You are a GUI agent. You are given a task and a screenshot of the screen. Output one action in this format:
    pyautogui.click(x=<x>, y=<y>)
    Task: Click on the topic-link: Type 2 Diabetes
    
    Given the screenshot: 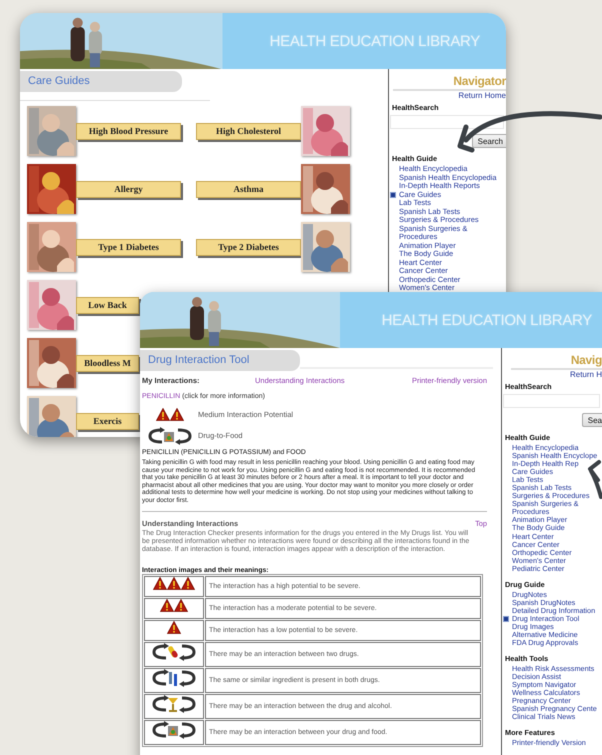 What is the action you would take?
    pyautogui.click(x=248, y=247)
    